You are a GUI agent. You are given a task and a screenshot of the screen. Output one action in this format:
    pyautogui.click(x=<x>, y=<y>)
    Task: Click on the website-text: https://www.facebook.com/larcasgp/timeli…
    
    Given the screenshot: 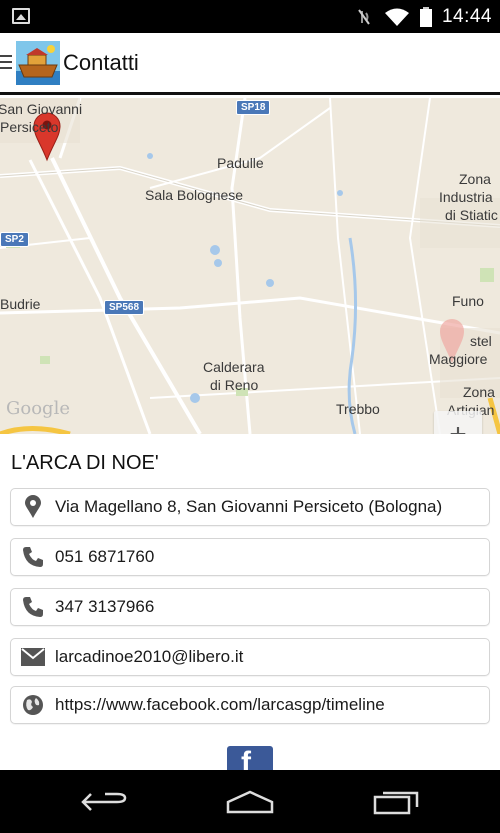 What is the action you would take?
    pyautogui.click(x=220, y=704)
    